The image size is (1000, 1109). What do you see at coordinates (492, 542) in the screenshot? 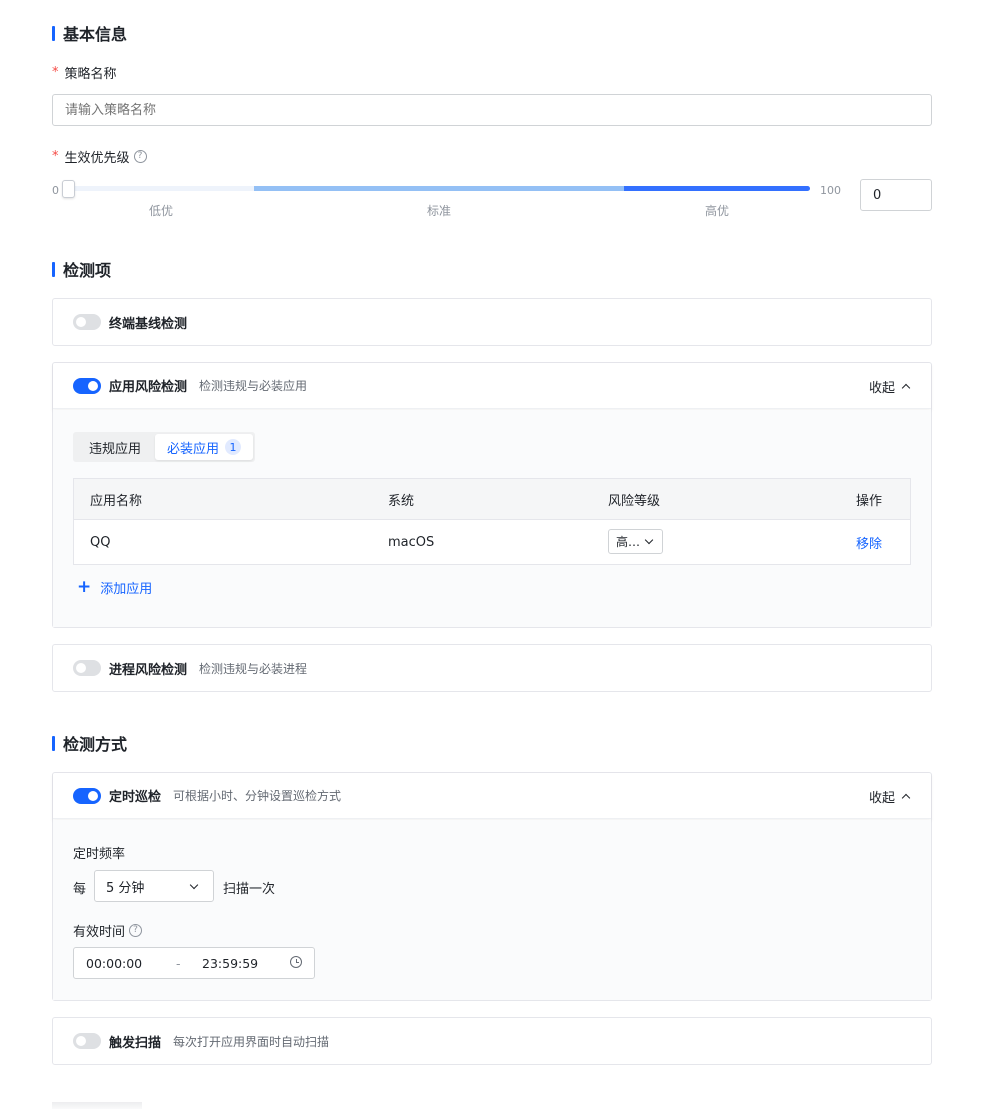
I see `table-row: QQ macOS 高… 移除` at bounding box center [492, 542].